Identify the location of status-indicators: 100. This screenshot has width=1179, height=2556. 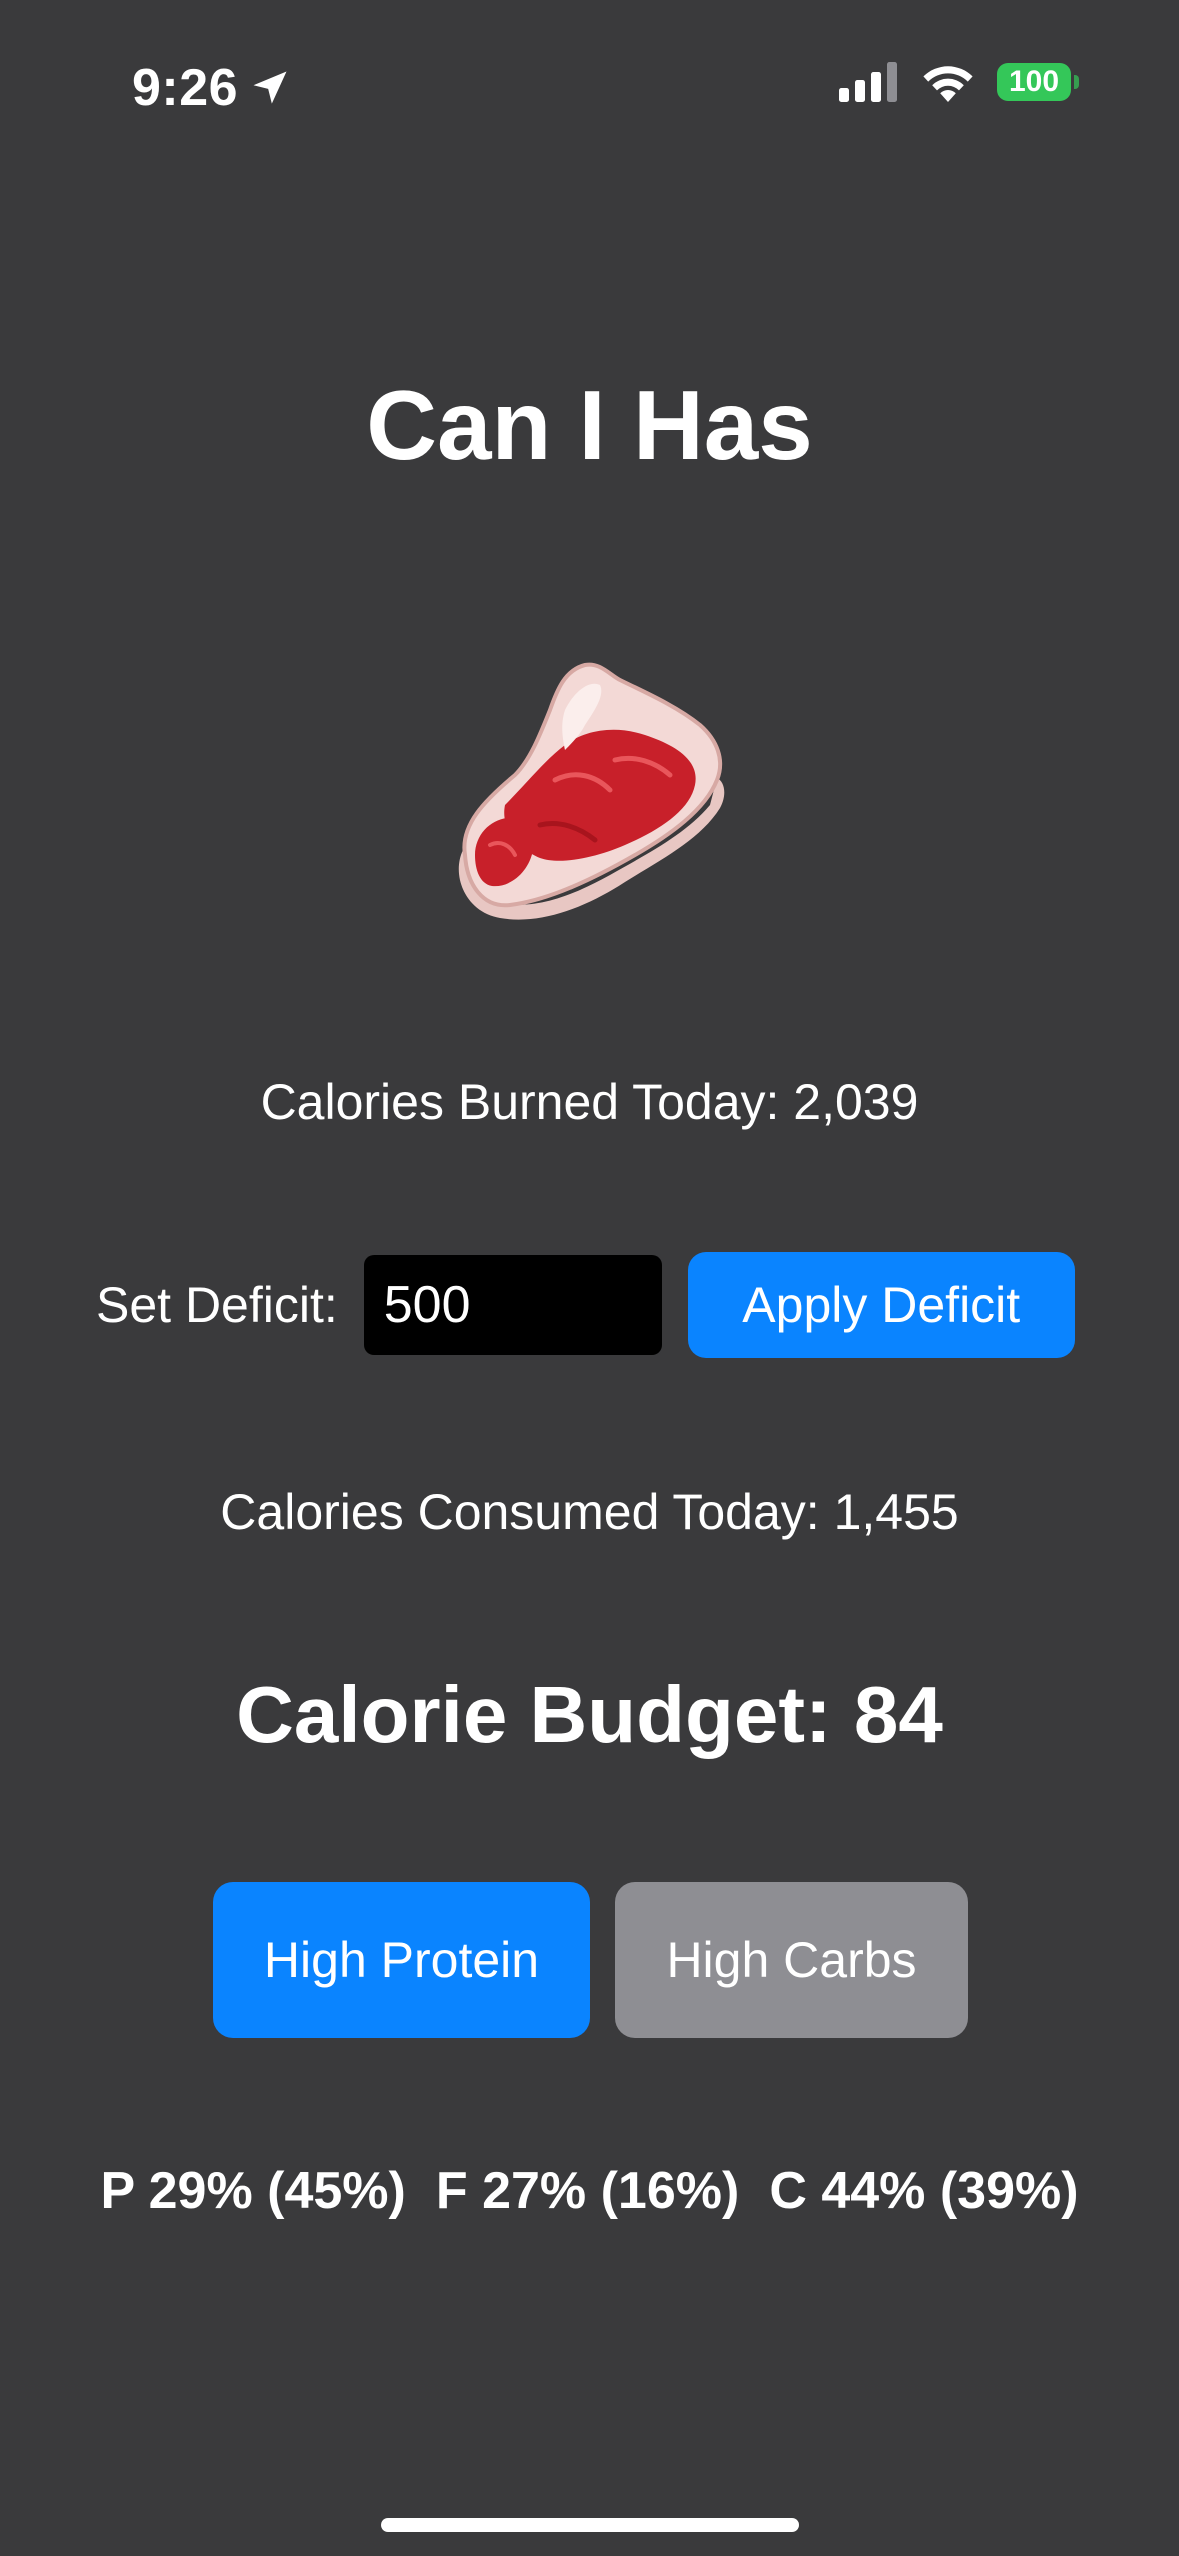
(959, 82).